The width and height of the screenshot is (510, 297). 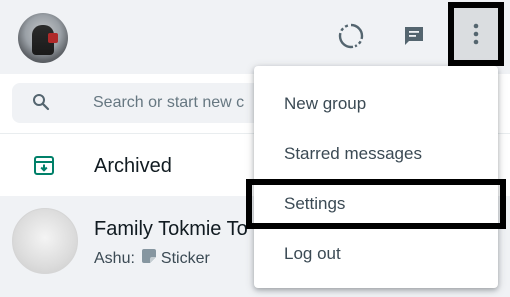 I want to click on chat-preview-sender: Ashu:, so click(x=114, y=258).